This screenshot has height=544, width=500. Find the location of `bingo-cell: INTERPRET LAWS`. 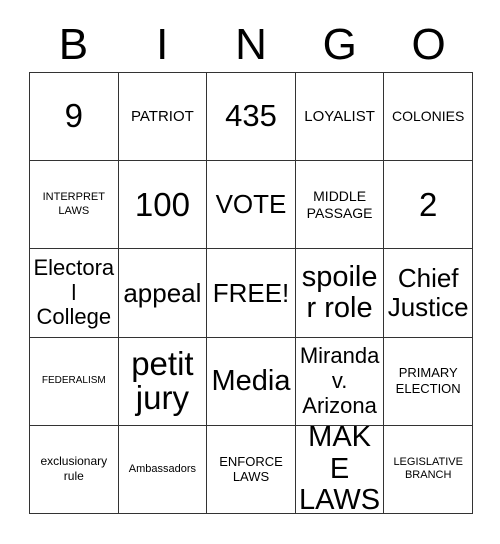

bingo-cell: INTERPRET LAWS is located at coordinates (74, 205).